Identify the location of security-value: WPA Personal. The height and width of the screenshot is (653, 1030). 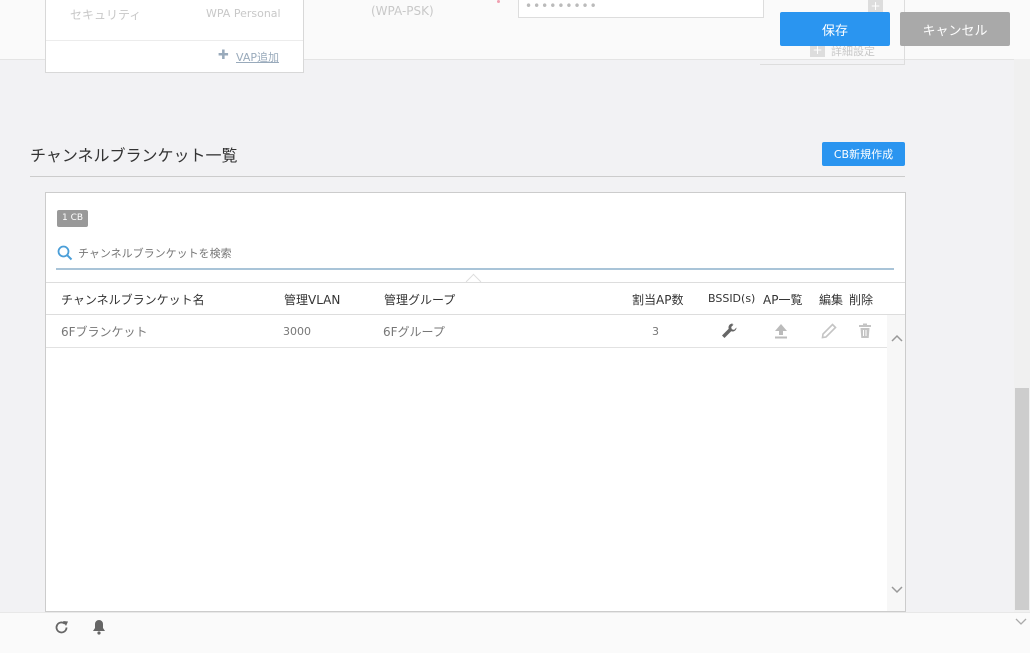
(243, 13).